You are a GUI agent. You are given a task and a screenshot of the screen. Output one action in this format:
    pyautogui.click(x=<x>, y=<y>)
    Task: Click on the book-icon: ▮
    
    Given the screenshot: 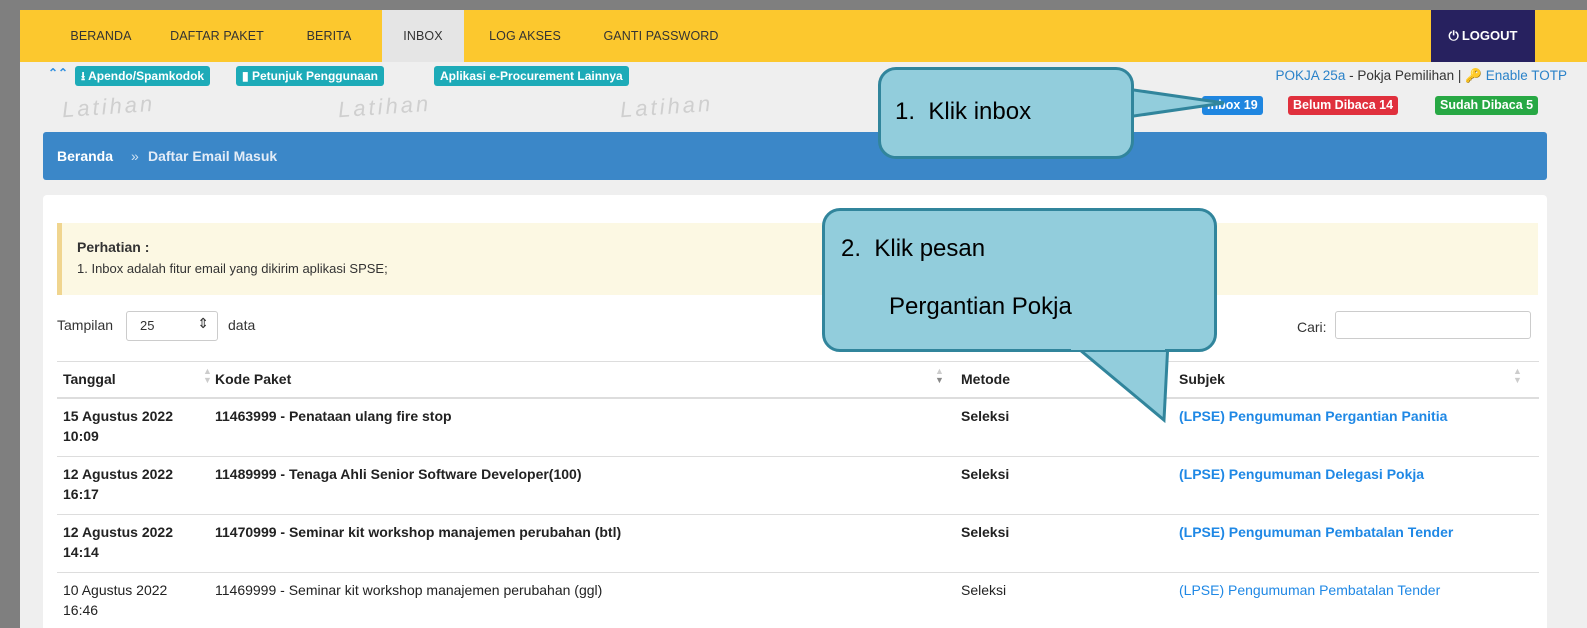 What is the action you would take?
    pyautogui.click(x=247, y=76)
    